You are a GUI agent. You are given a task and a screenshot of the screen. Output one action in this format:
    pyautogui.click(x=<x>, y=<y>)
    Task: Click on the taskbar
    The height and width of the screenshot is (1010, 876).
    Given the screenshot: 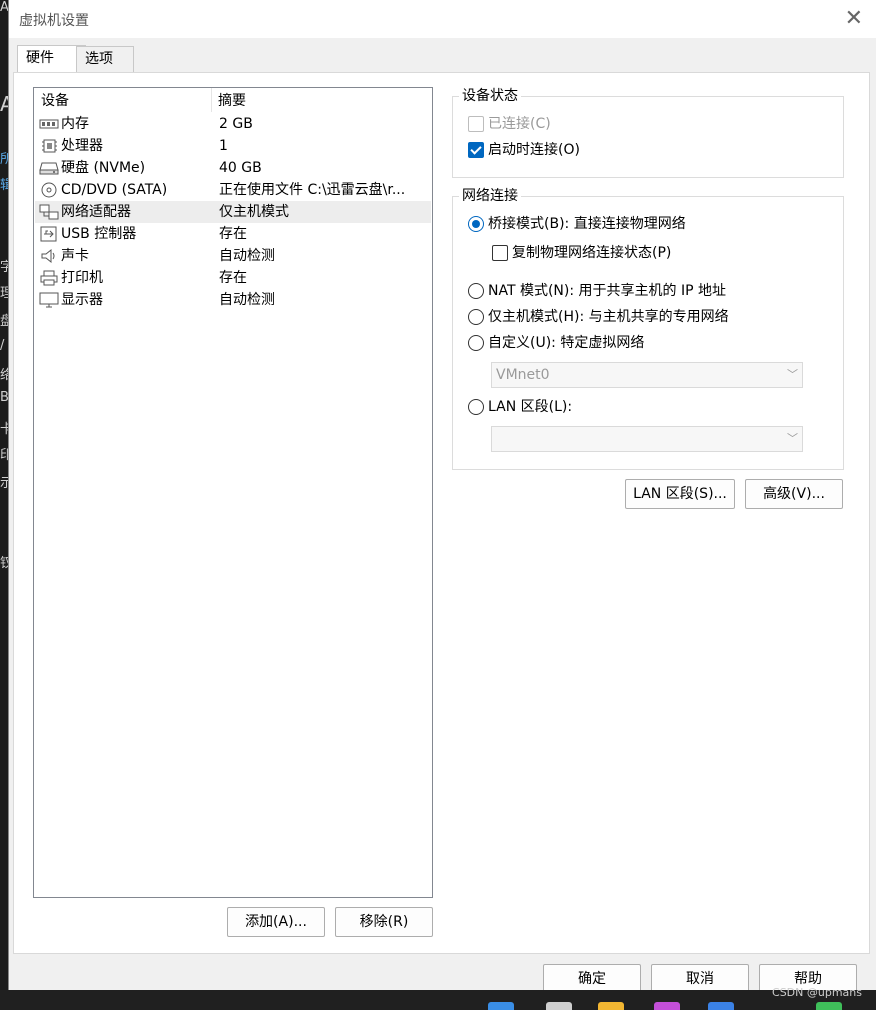 What is the action you would take?
    pyautogui.click(x=438, y=1000)
    